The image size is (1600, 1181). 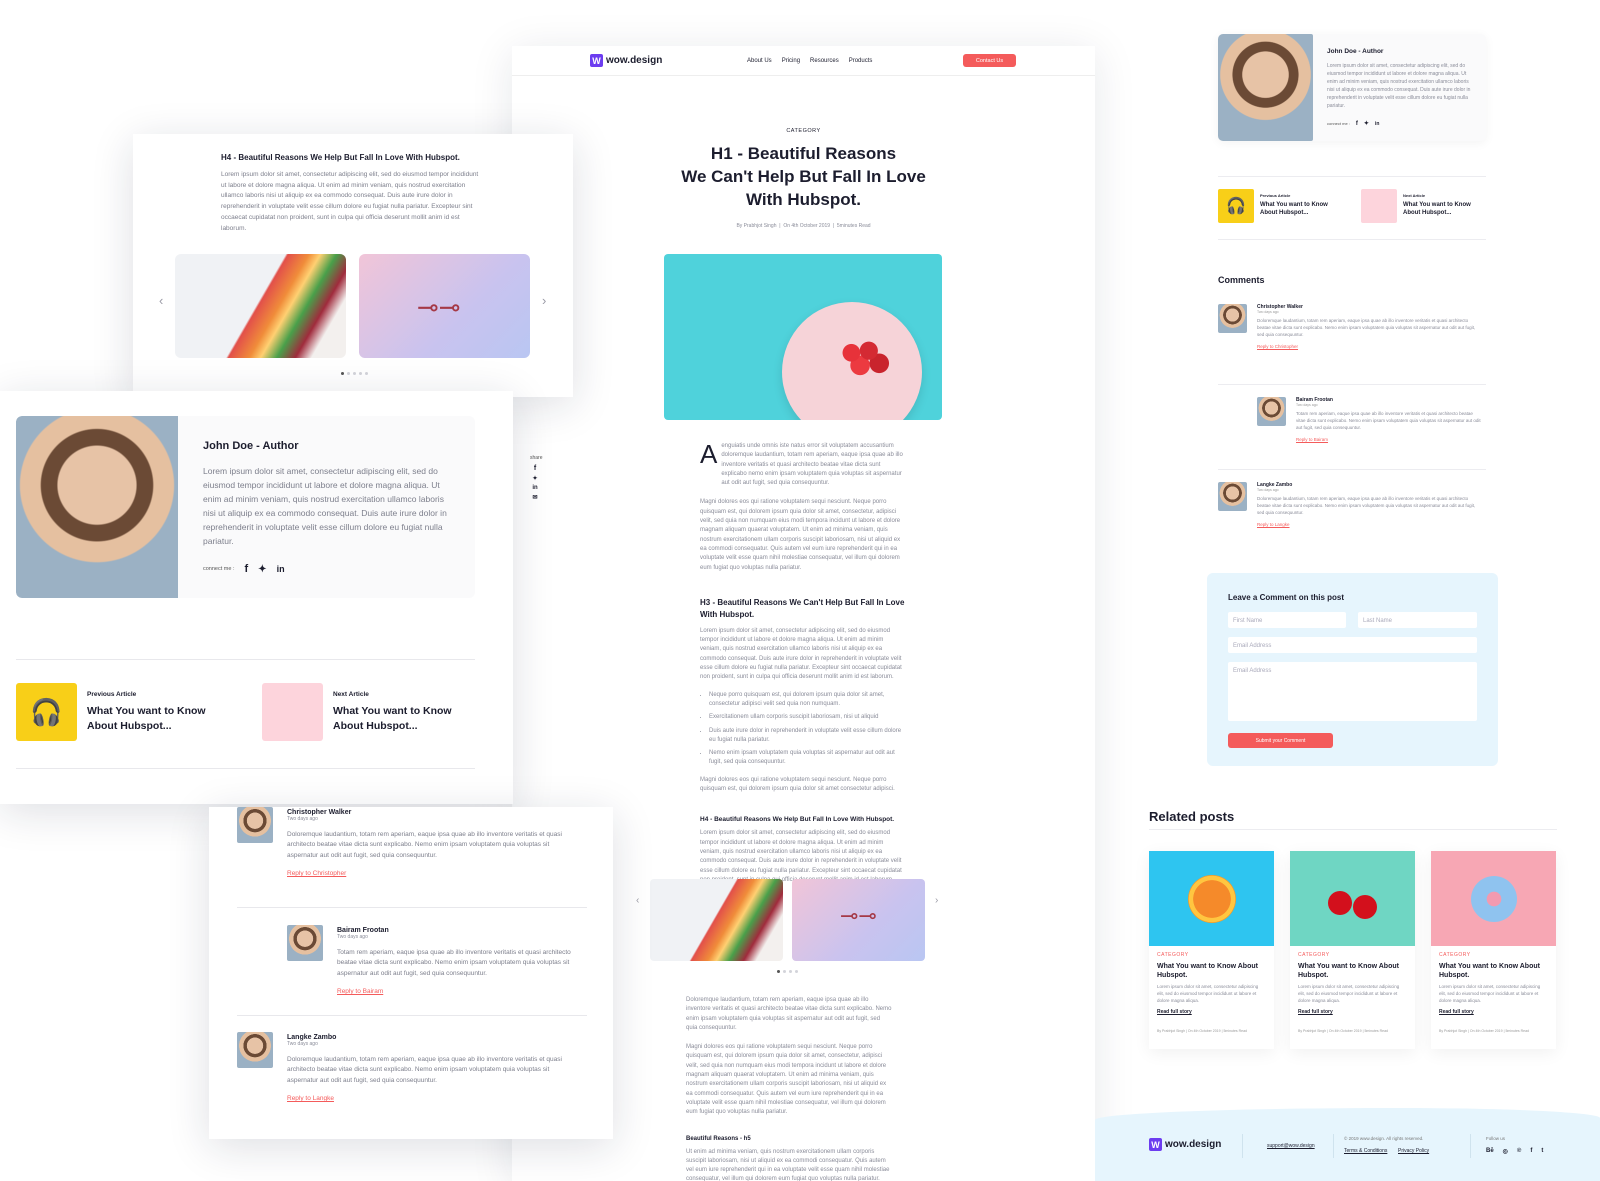 I want to click on bicycle-icon: ⊸⊸, so click(x=858, y=915).